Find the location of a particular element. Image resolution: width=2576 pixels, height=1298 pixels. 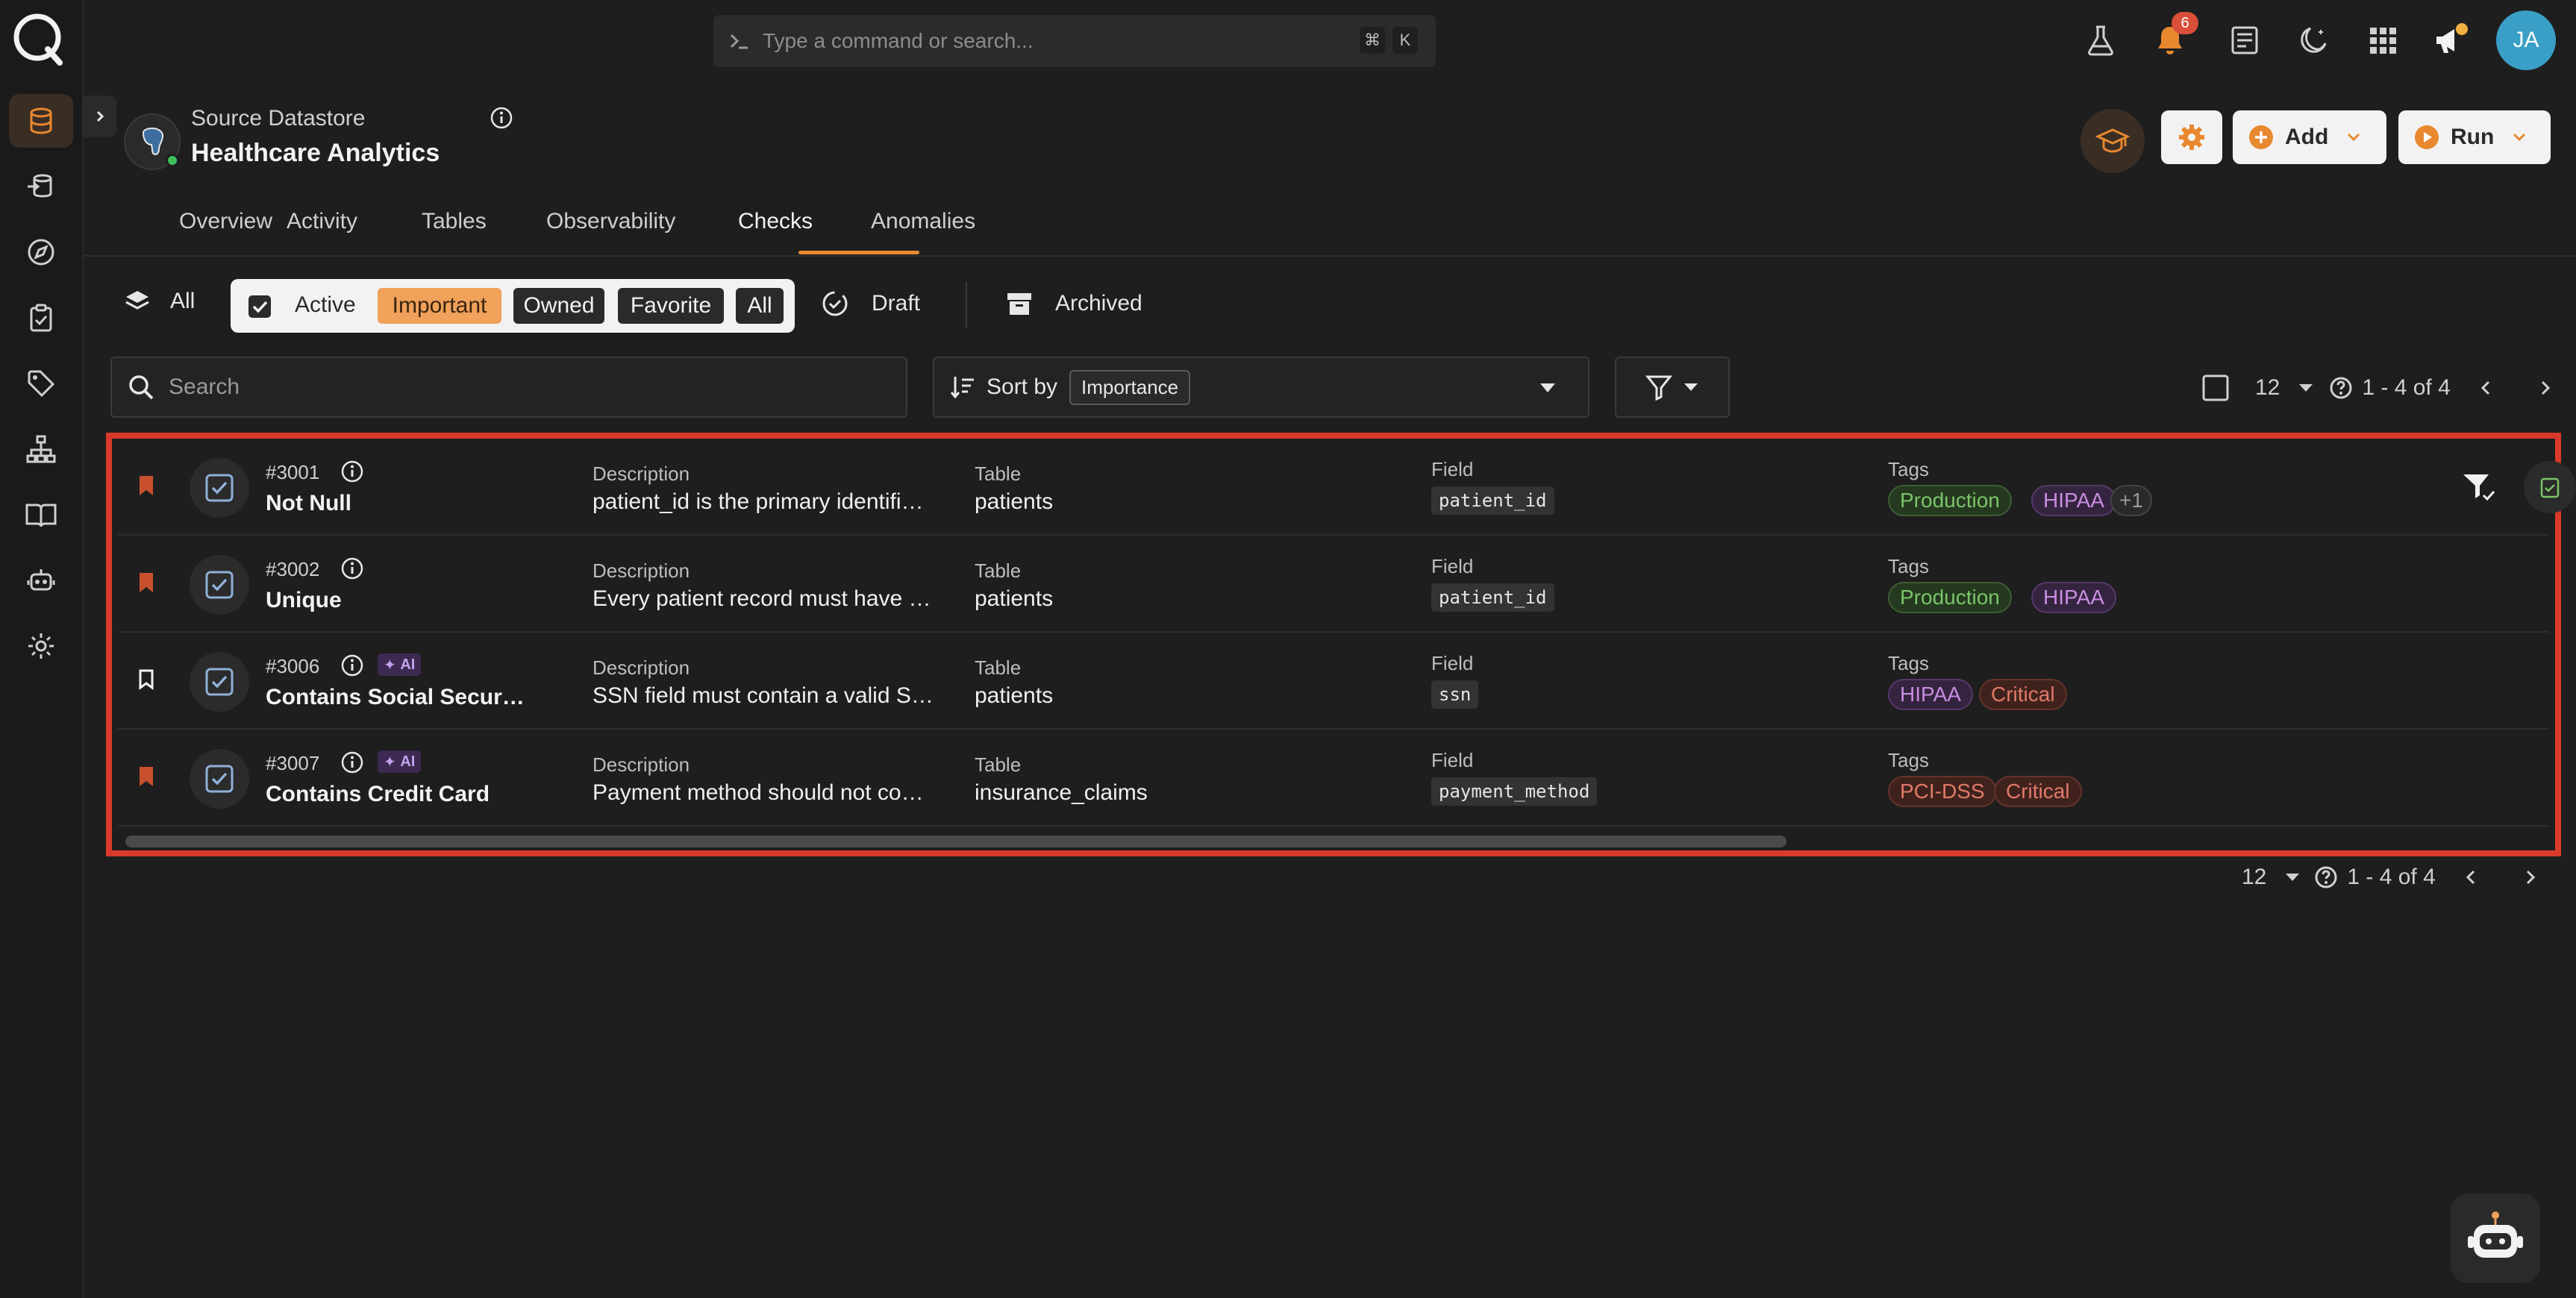

tab-overview: Overview is located at coordinates (225, 233).